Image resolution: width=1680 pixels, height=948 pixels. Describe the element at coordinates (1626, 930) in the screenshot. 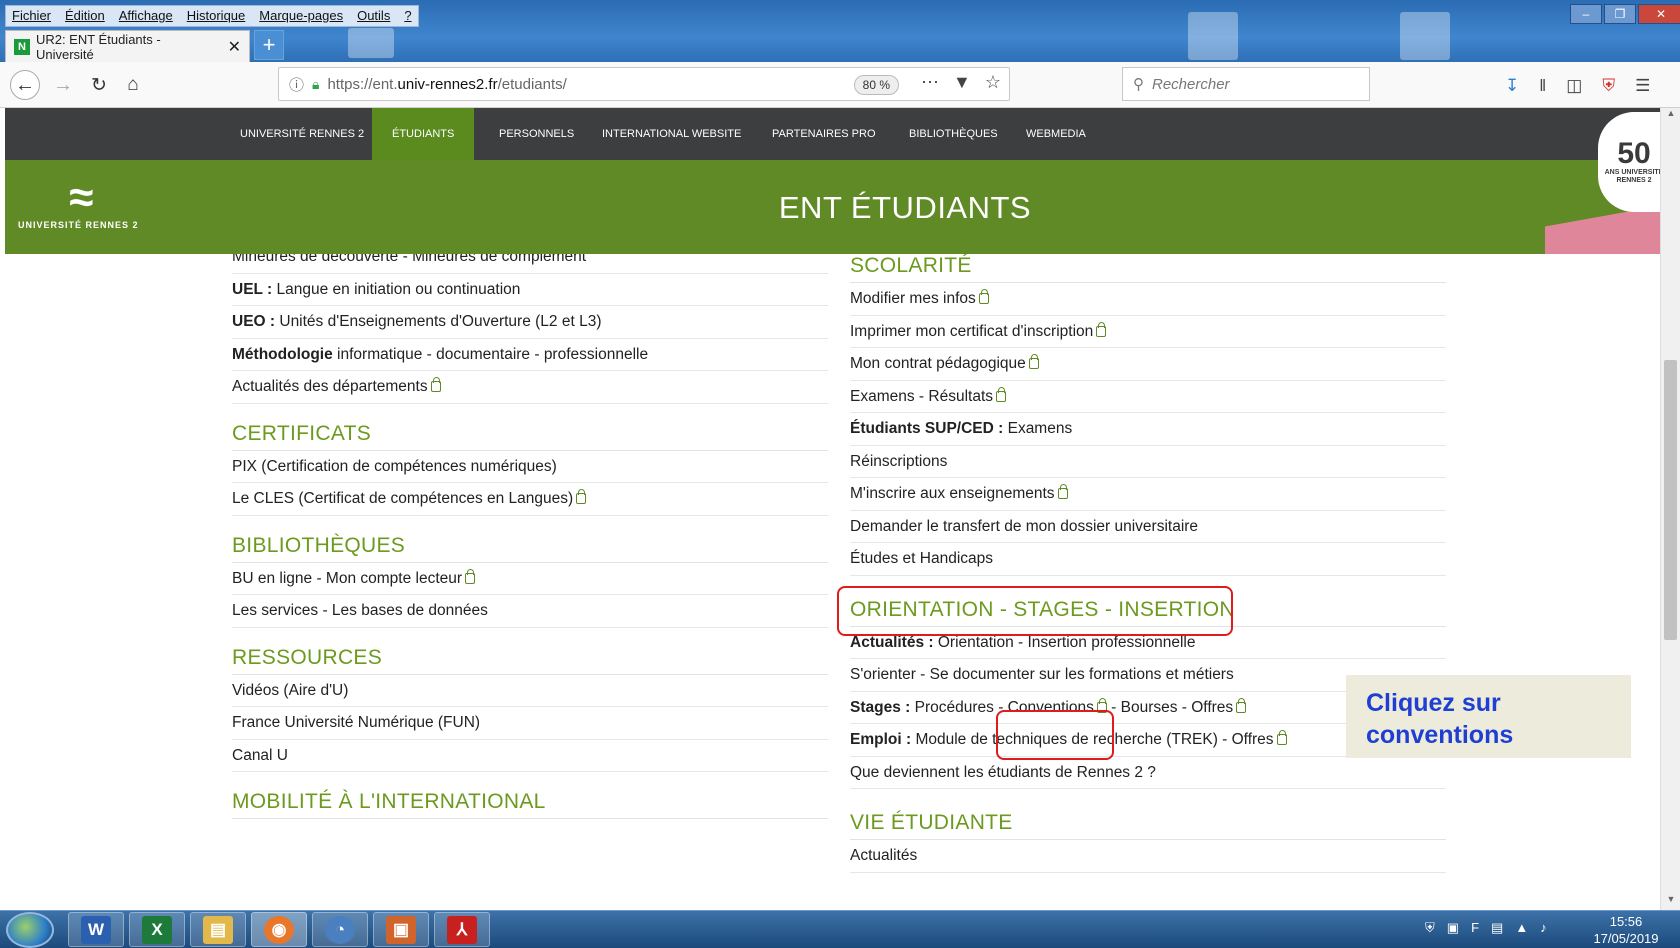

I see `system-clock: 15:56 17/05/2019` at that location.